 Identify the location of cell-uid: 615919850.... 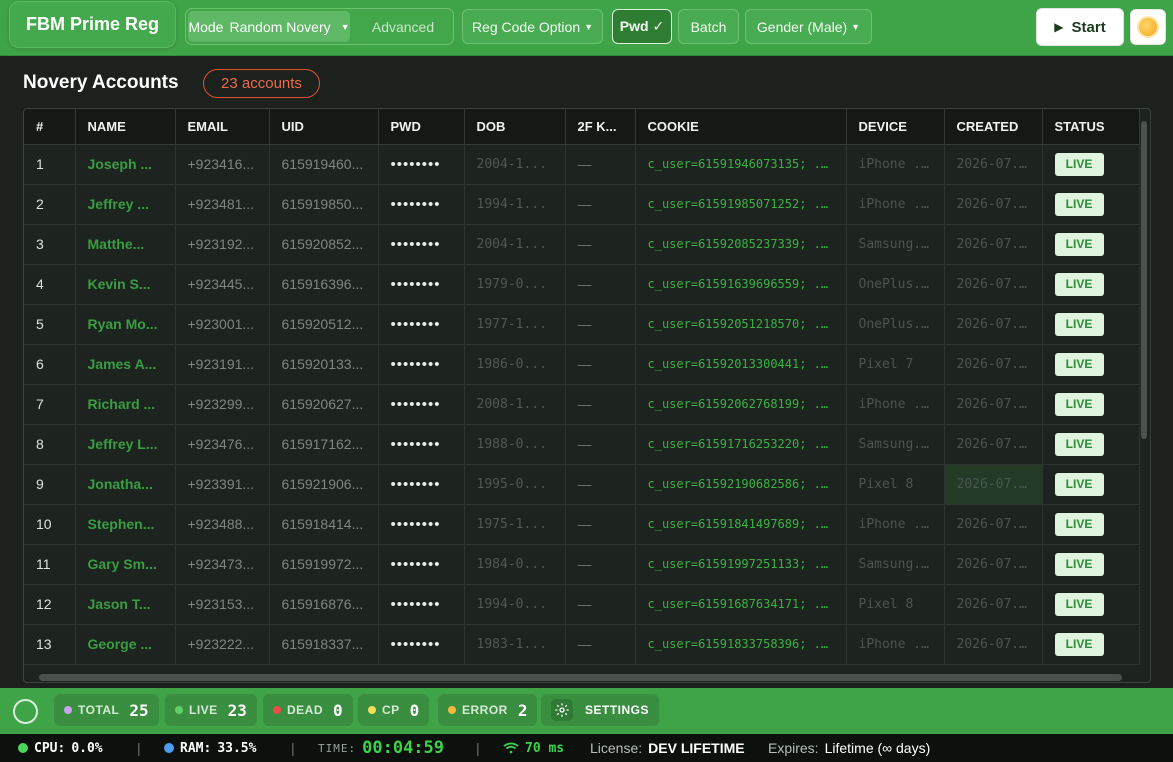
(324, 204).